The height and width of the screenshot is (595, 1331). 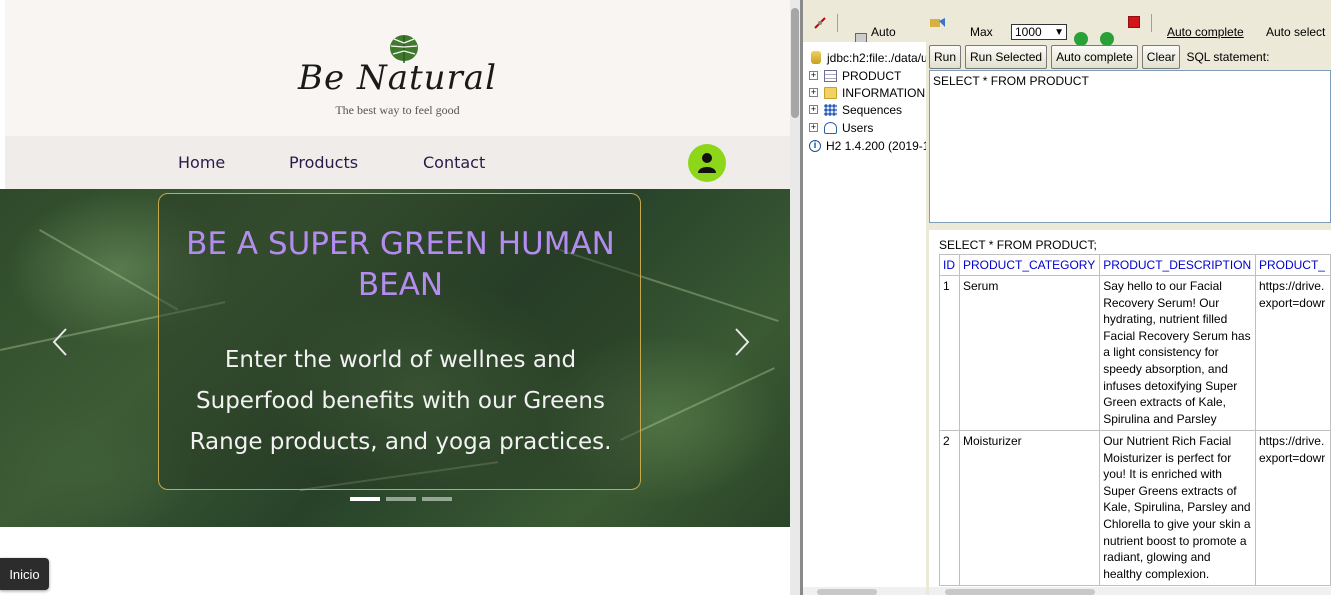 I want to click on run-selected-button: Run Selected, so click(x=1006, y=57).